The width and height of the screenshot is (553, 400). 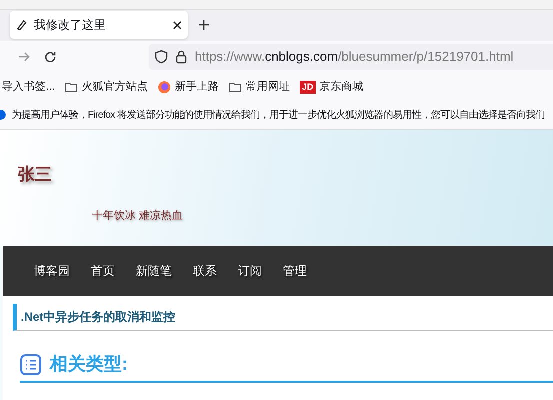 I want to click on section-heading: 相关类型:, so click(x=89, y=364).